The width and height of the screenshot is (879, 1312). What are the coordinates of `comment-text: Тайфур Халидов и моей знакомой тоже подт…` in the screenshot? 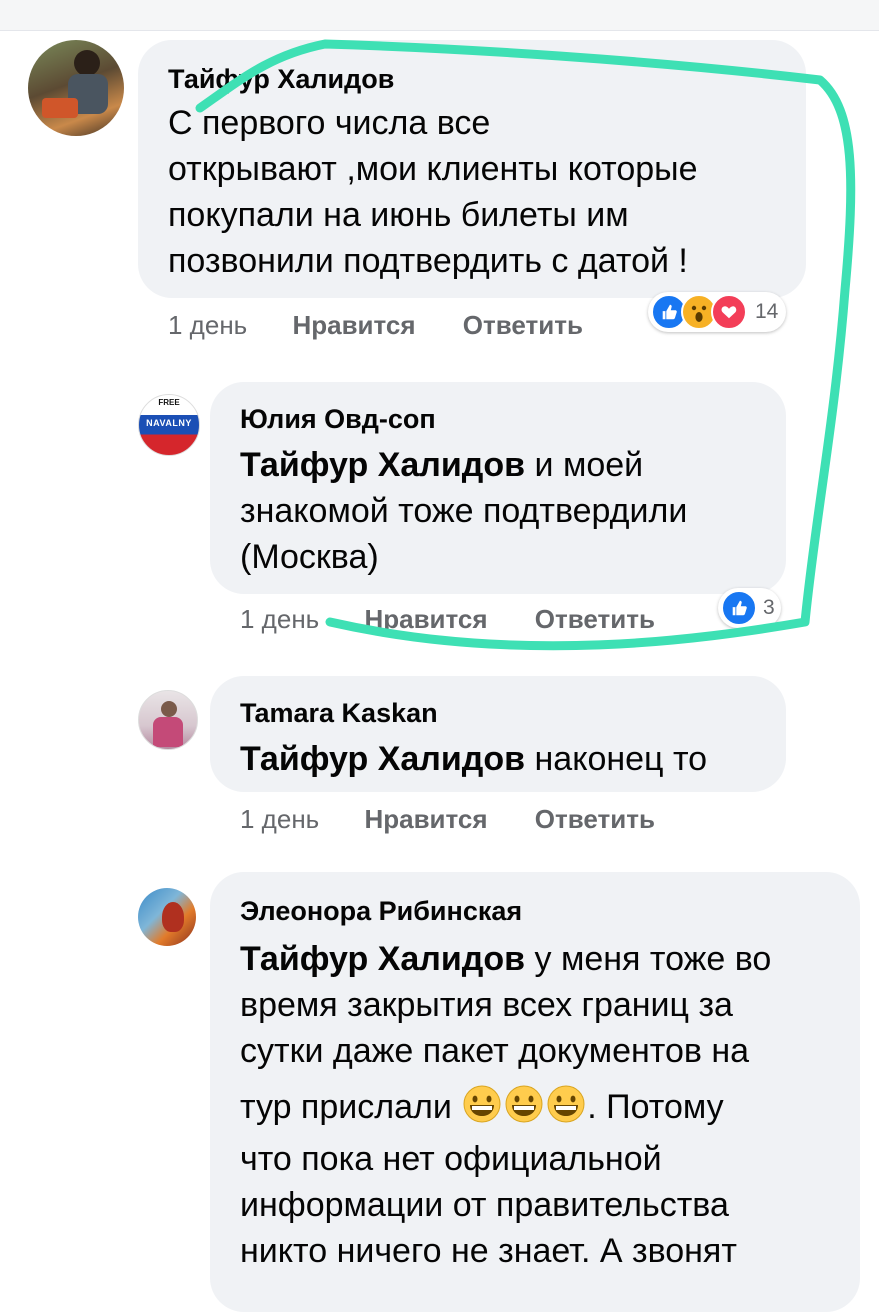 It's located at (464, 511).